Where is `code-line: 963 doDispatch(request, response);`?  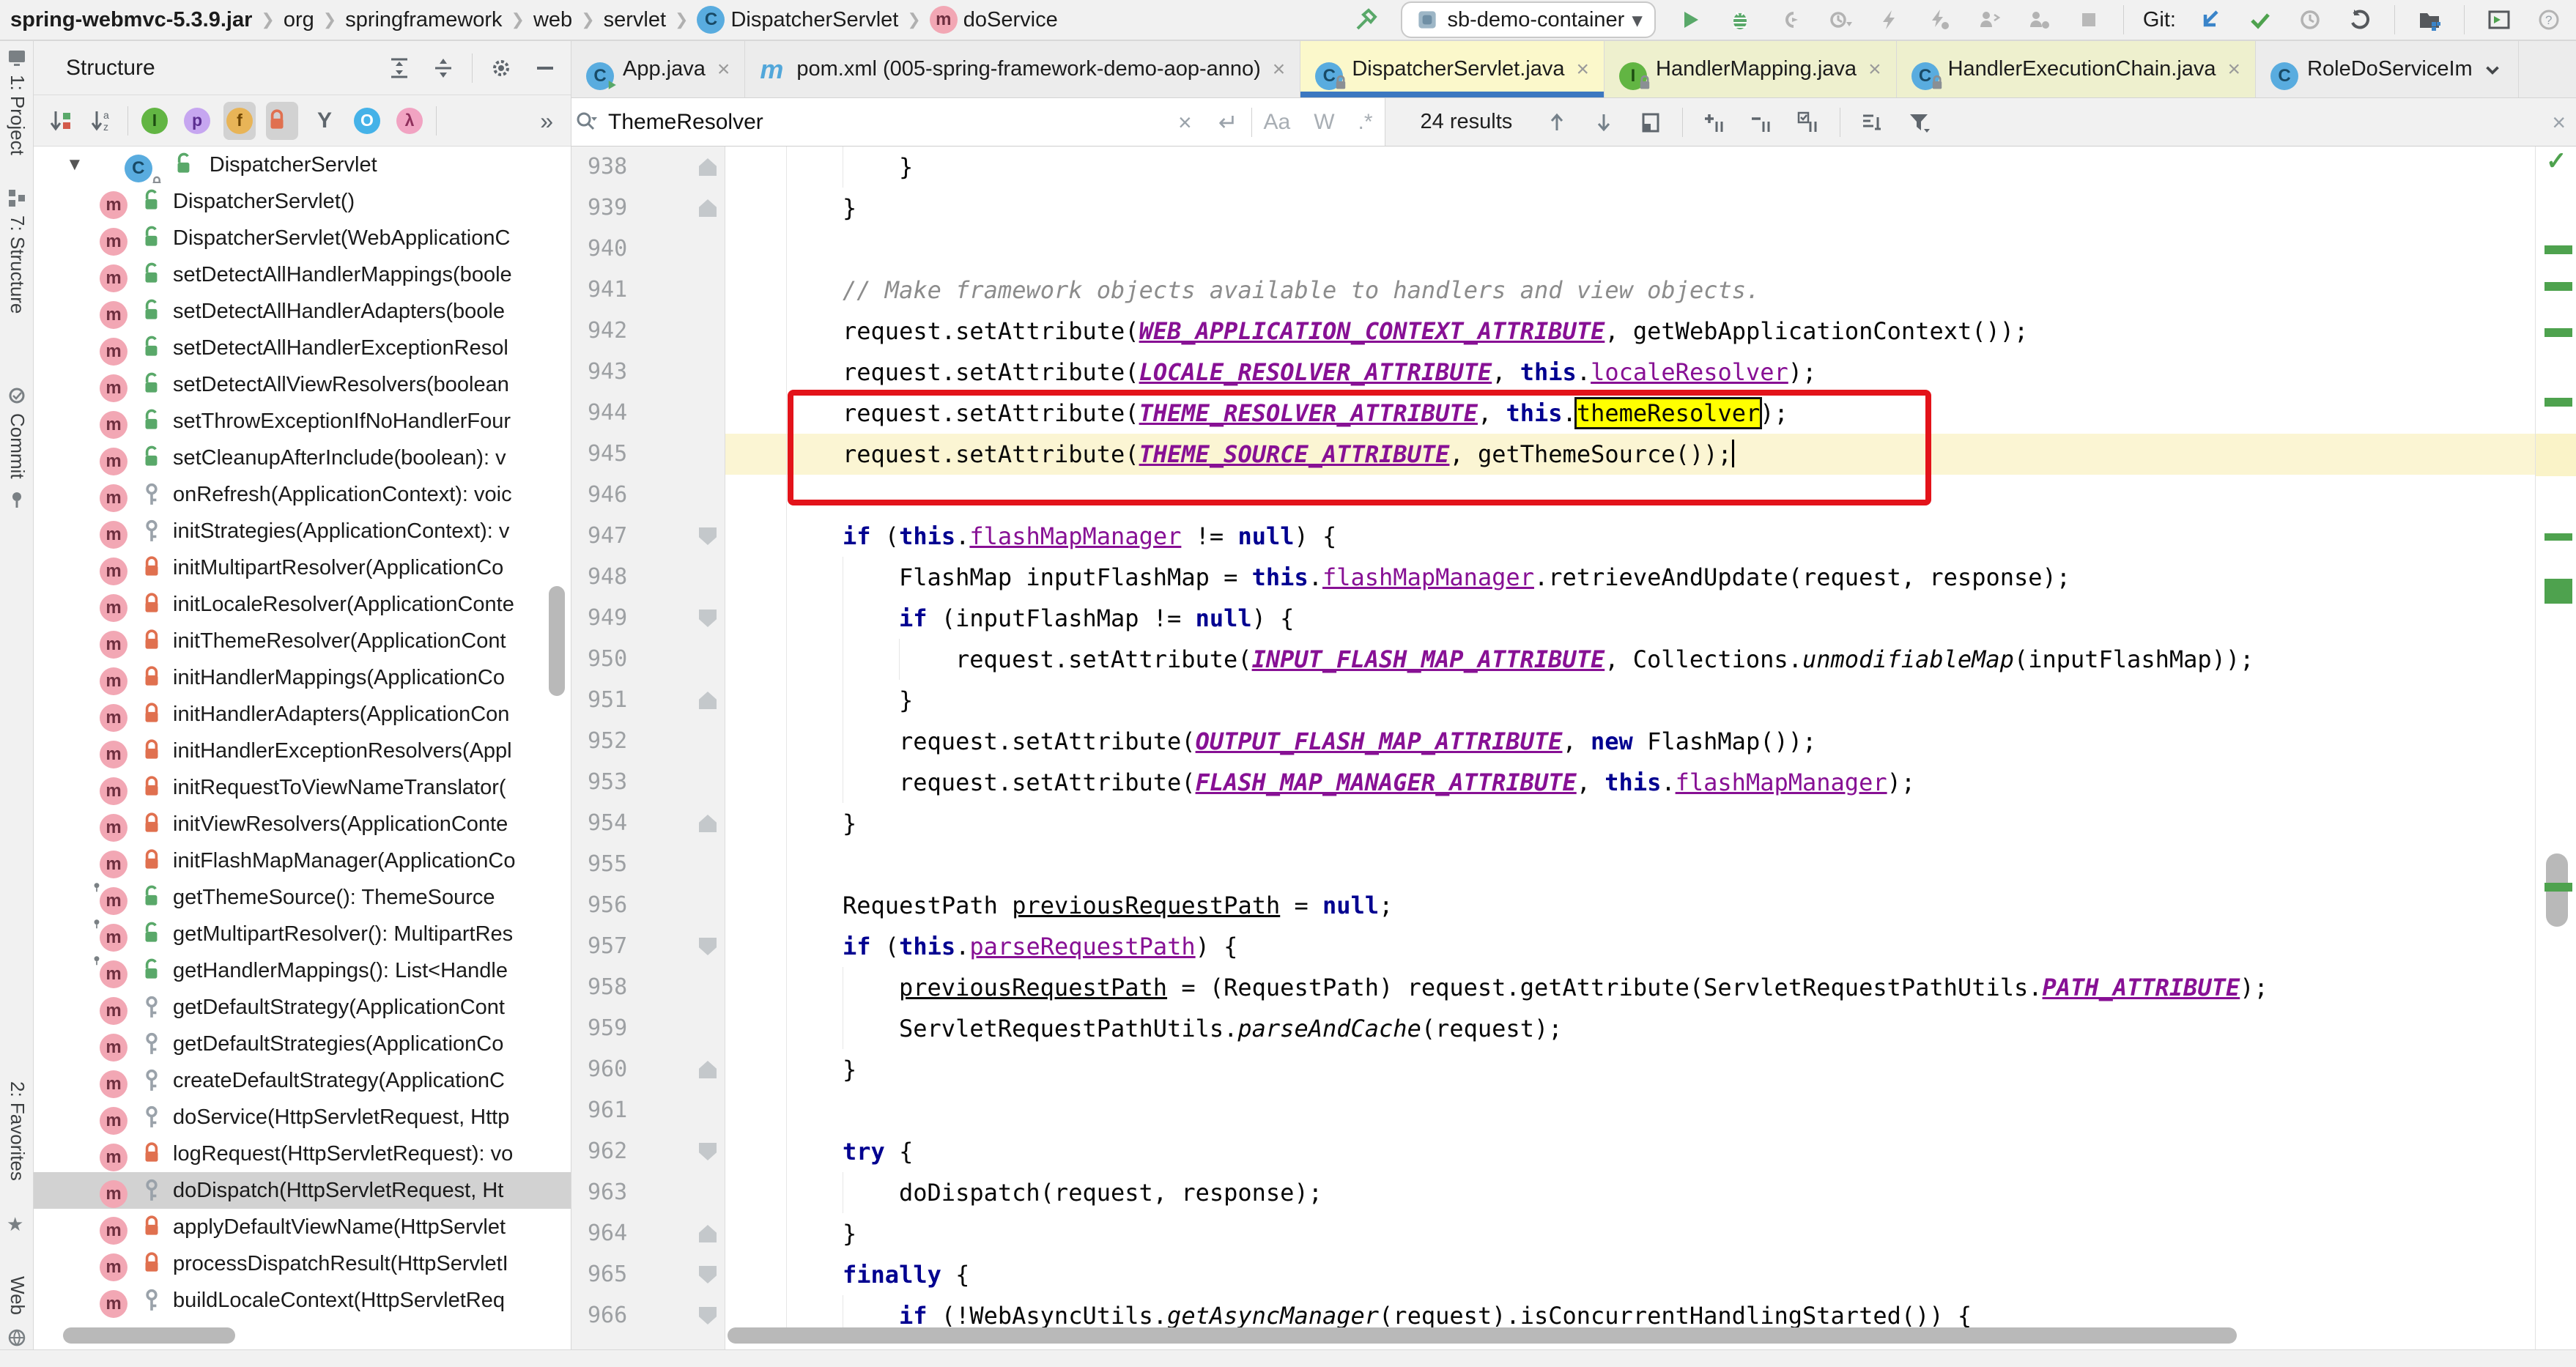
code-line: 963 doDispatch(request, response); is located at coordinates (1553, 1192).